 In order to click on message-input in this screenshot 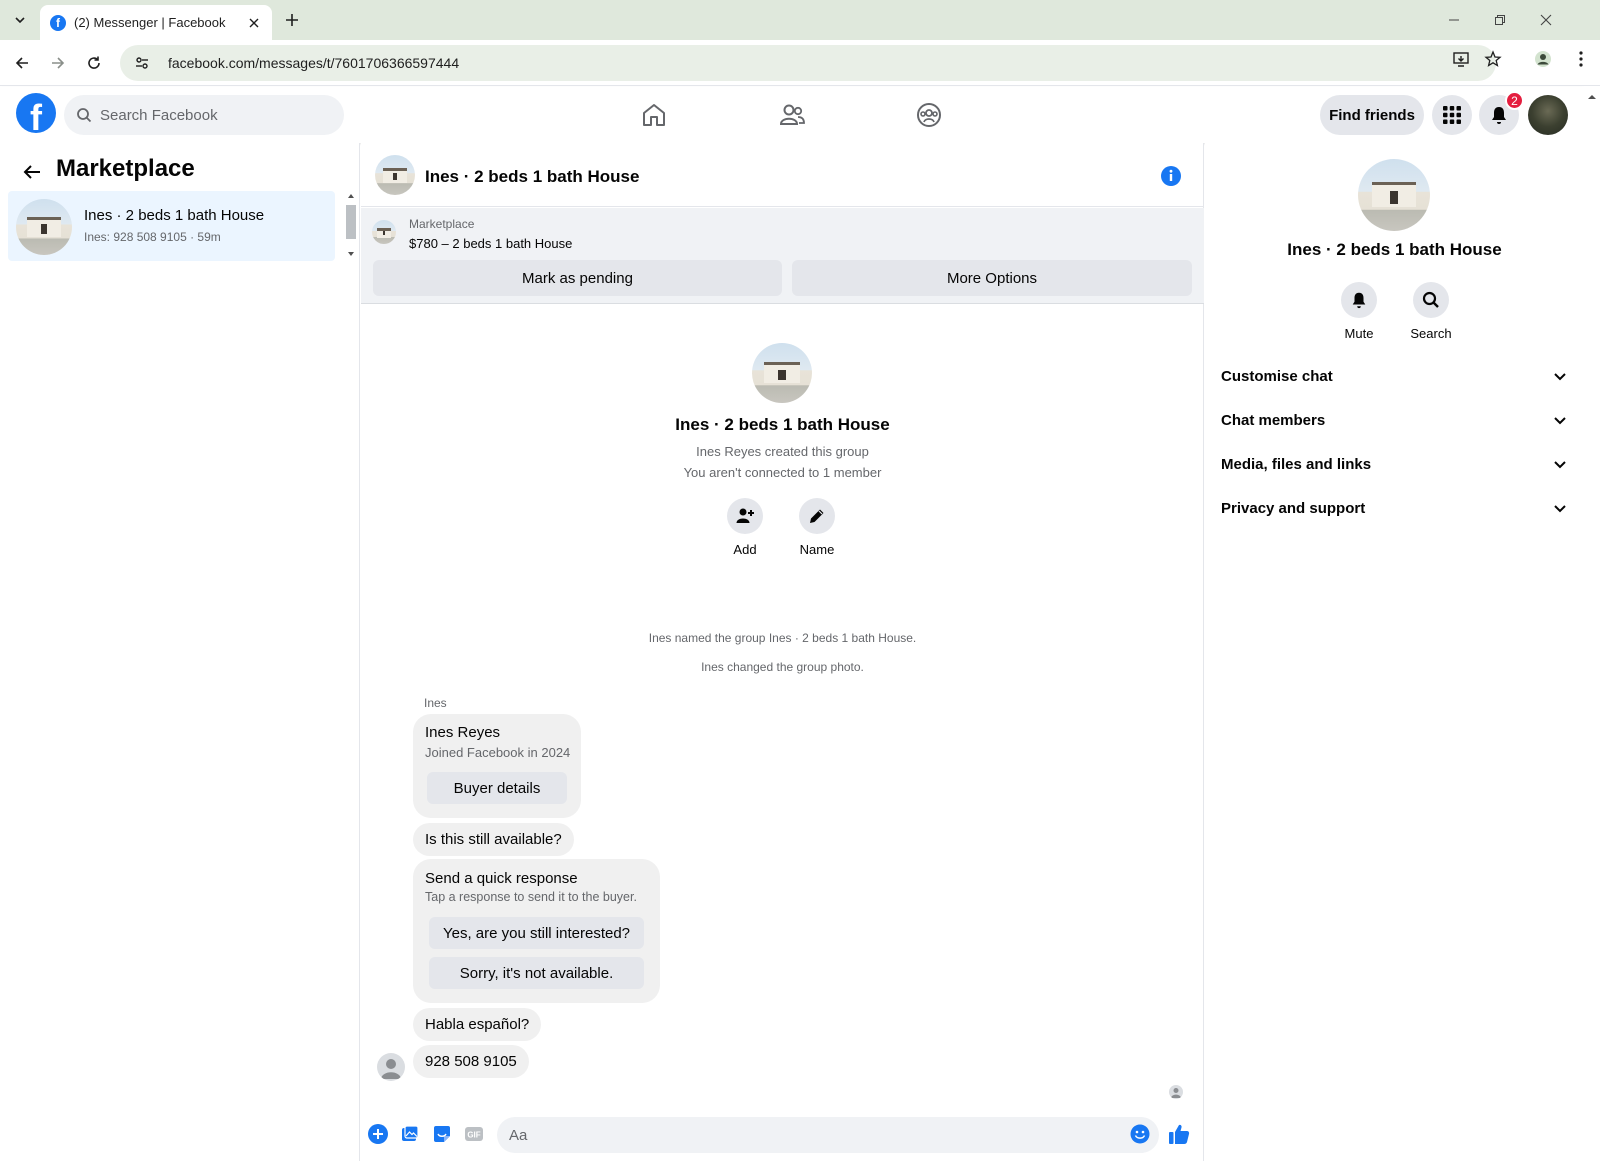, I will do `click(809, 1135)`.